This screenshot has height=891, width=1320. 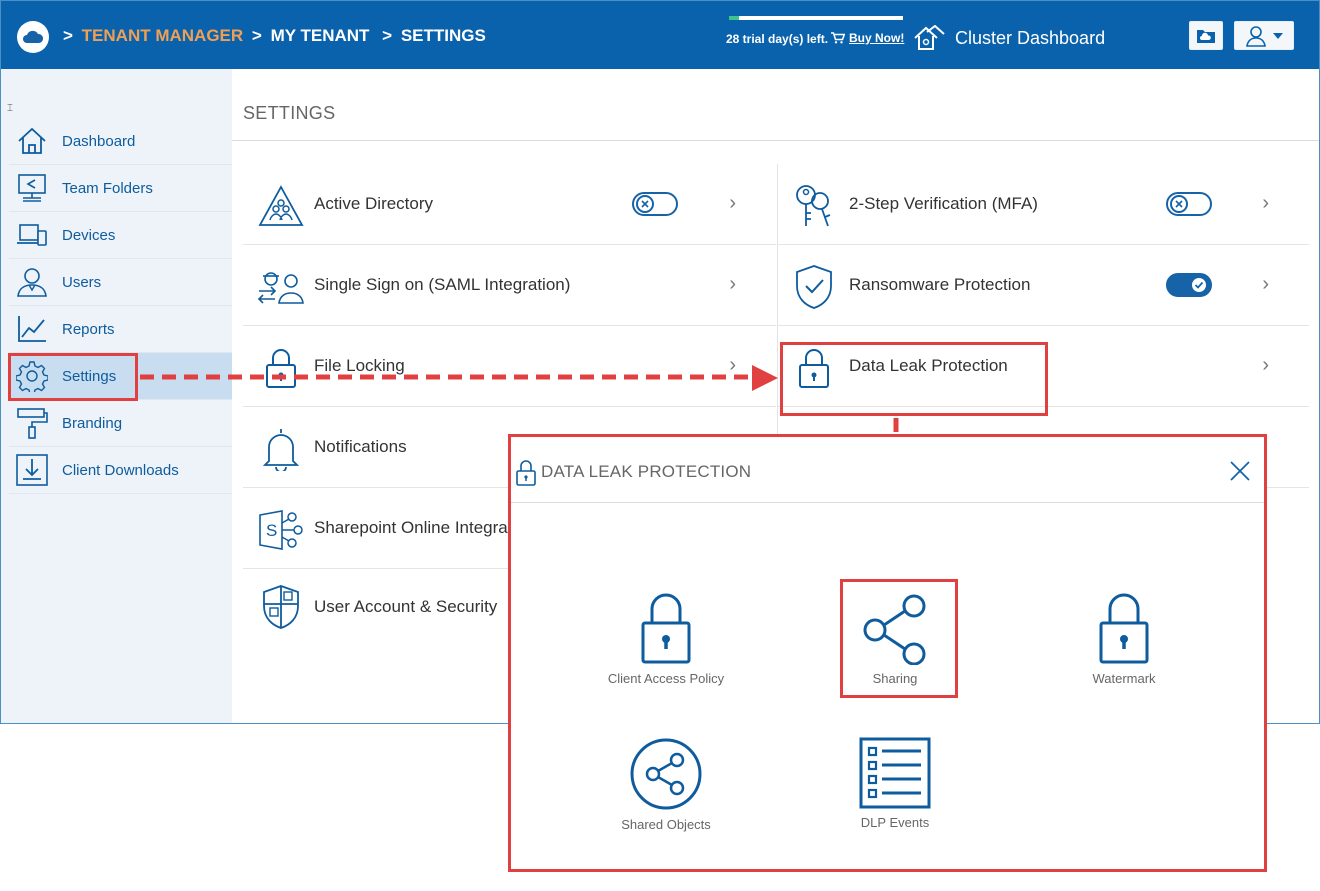 I want to click on event-list-icon, so click(x=895, y=773).